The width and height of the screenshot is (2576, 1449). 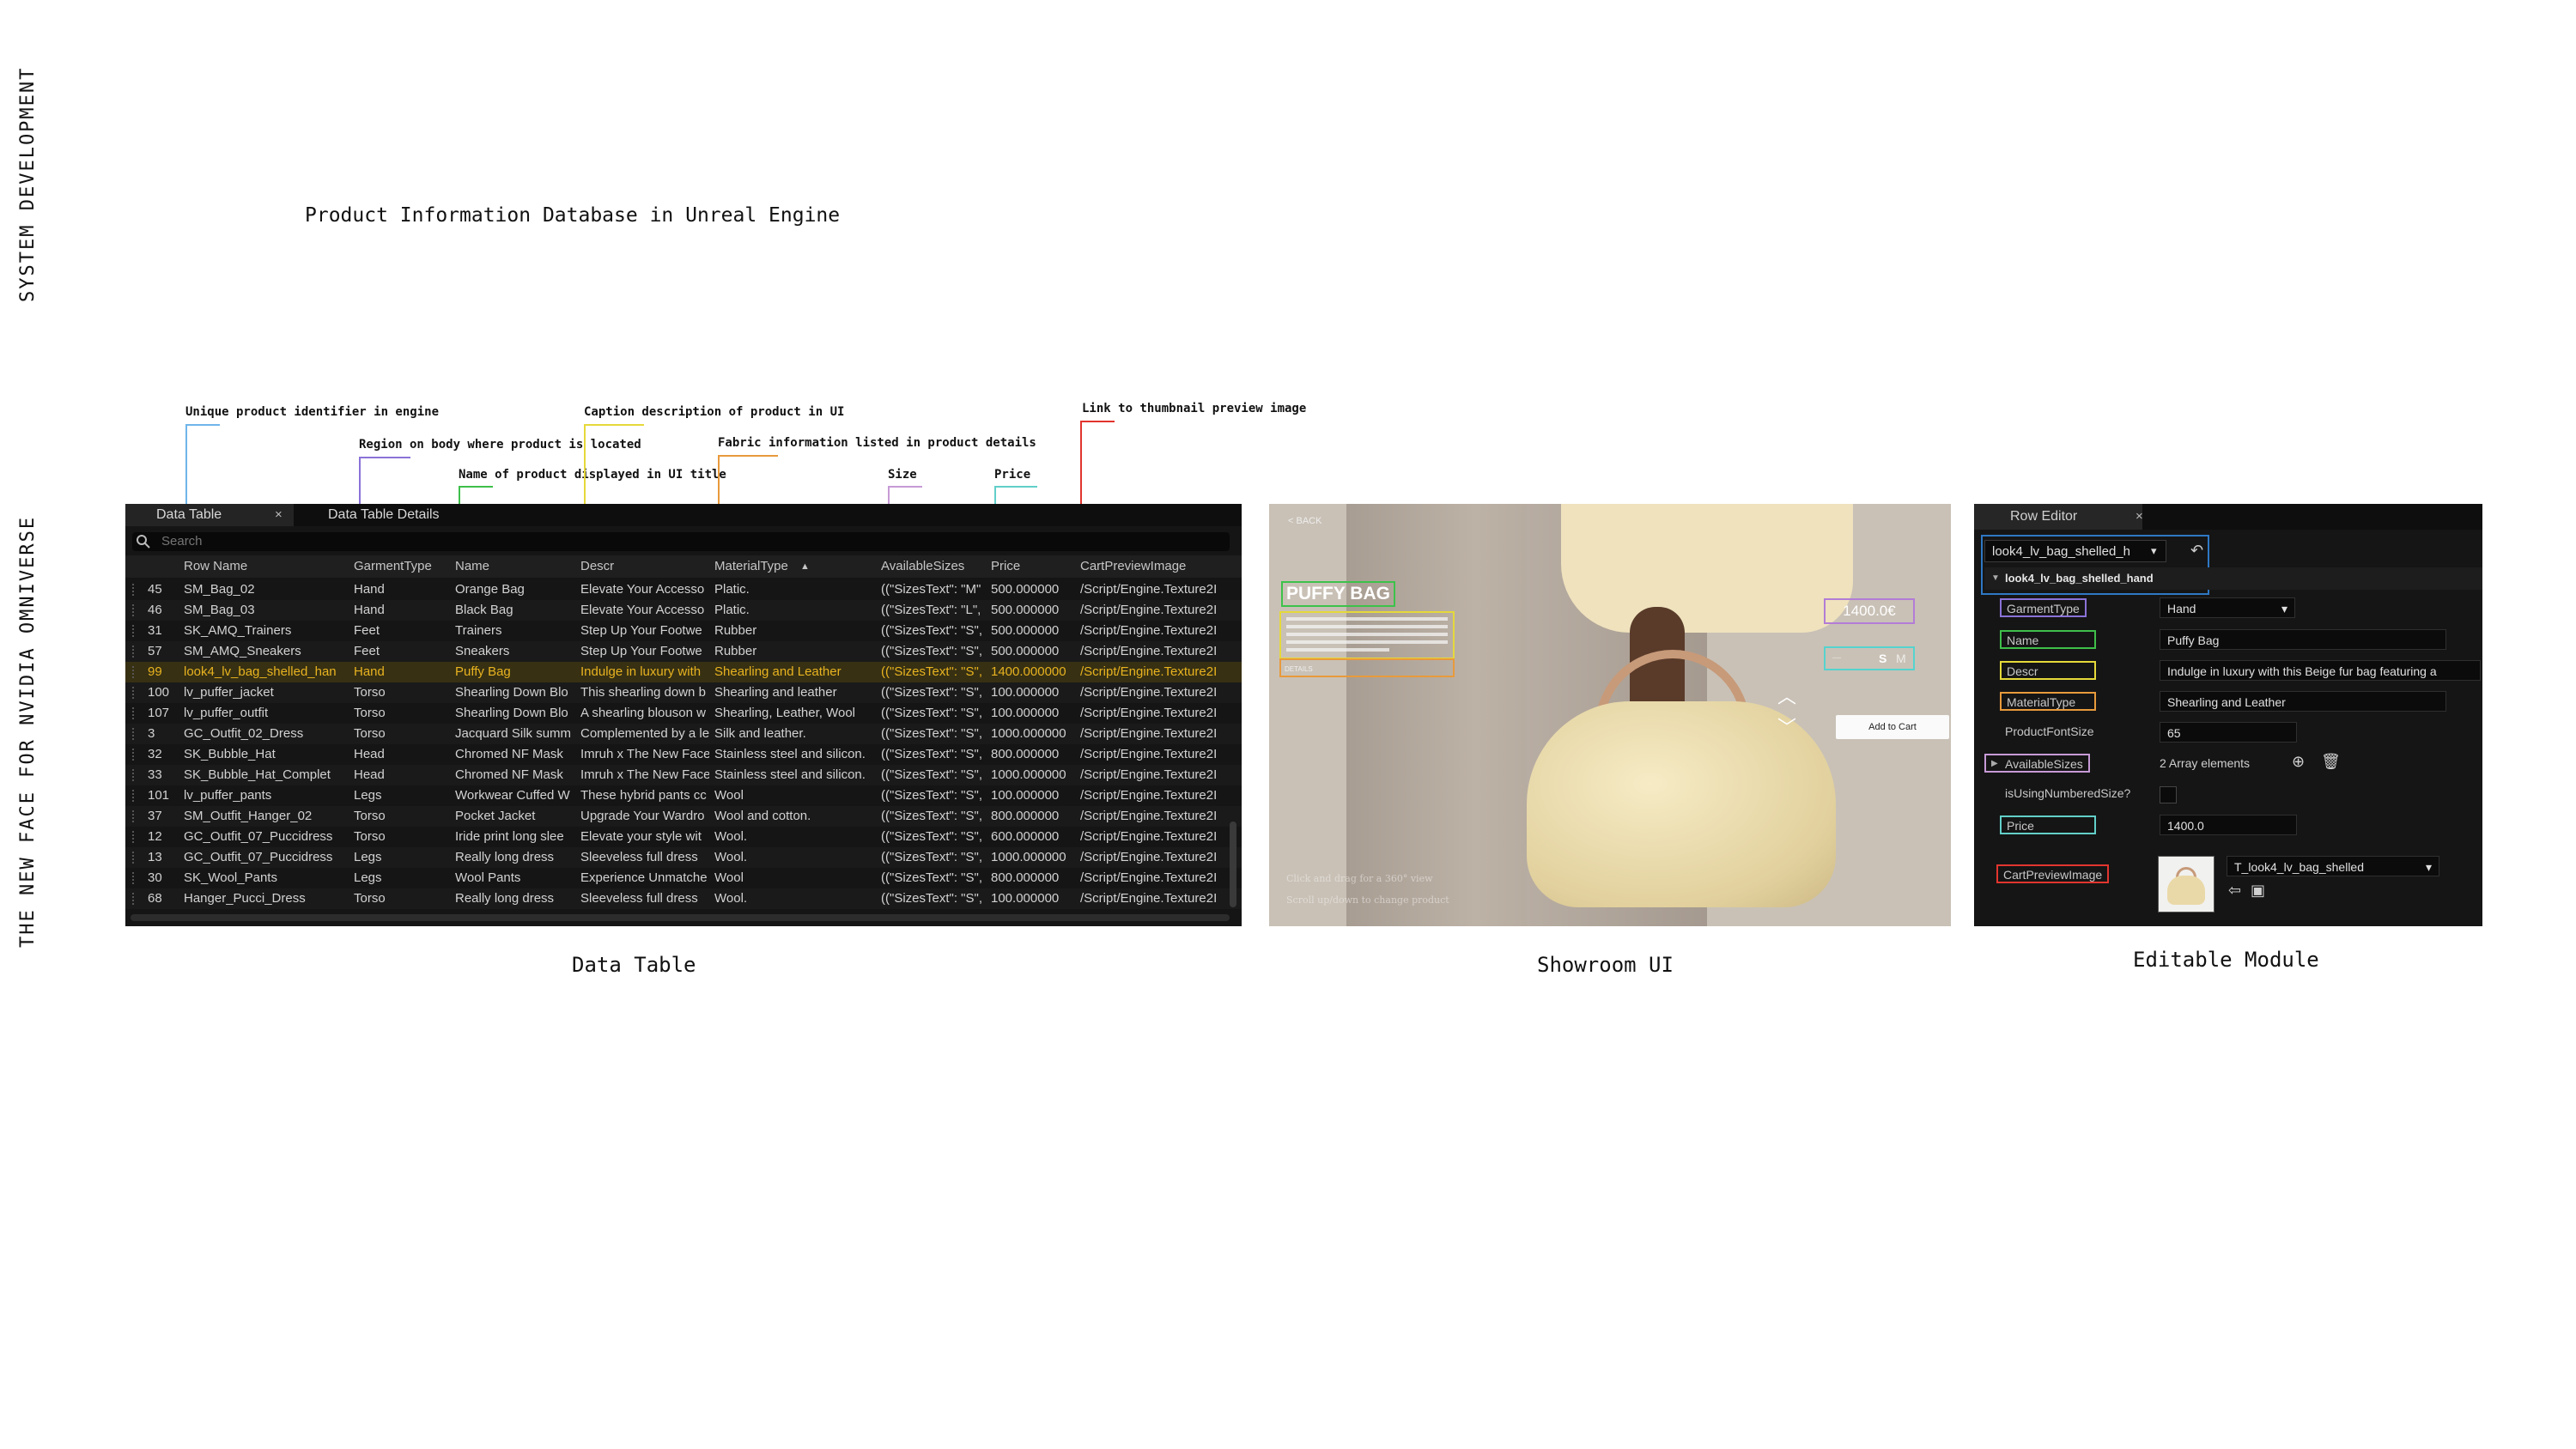 I want to click on cell-material-type: Wool and cotton., so click(x=796, y=816).